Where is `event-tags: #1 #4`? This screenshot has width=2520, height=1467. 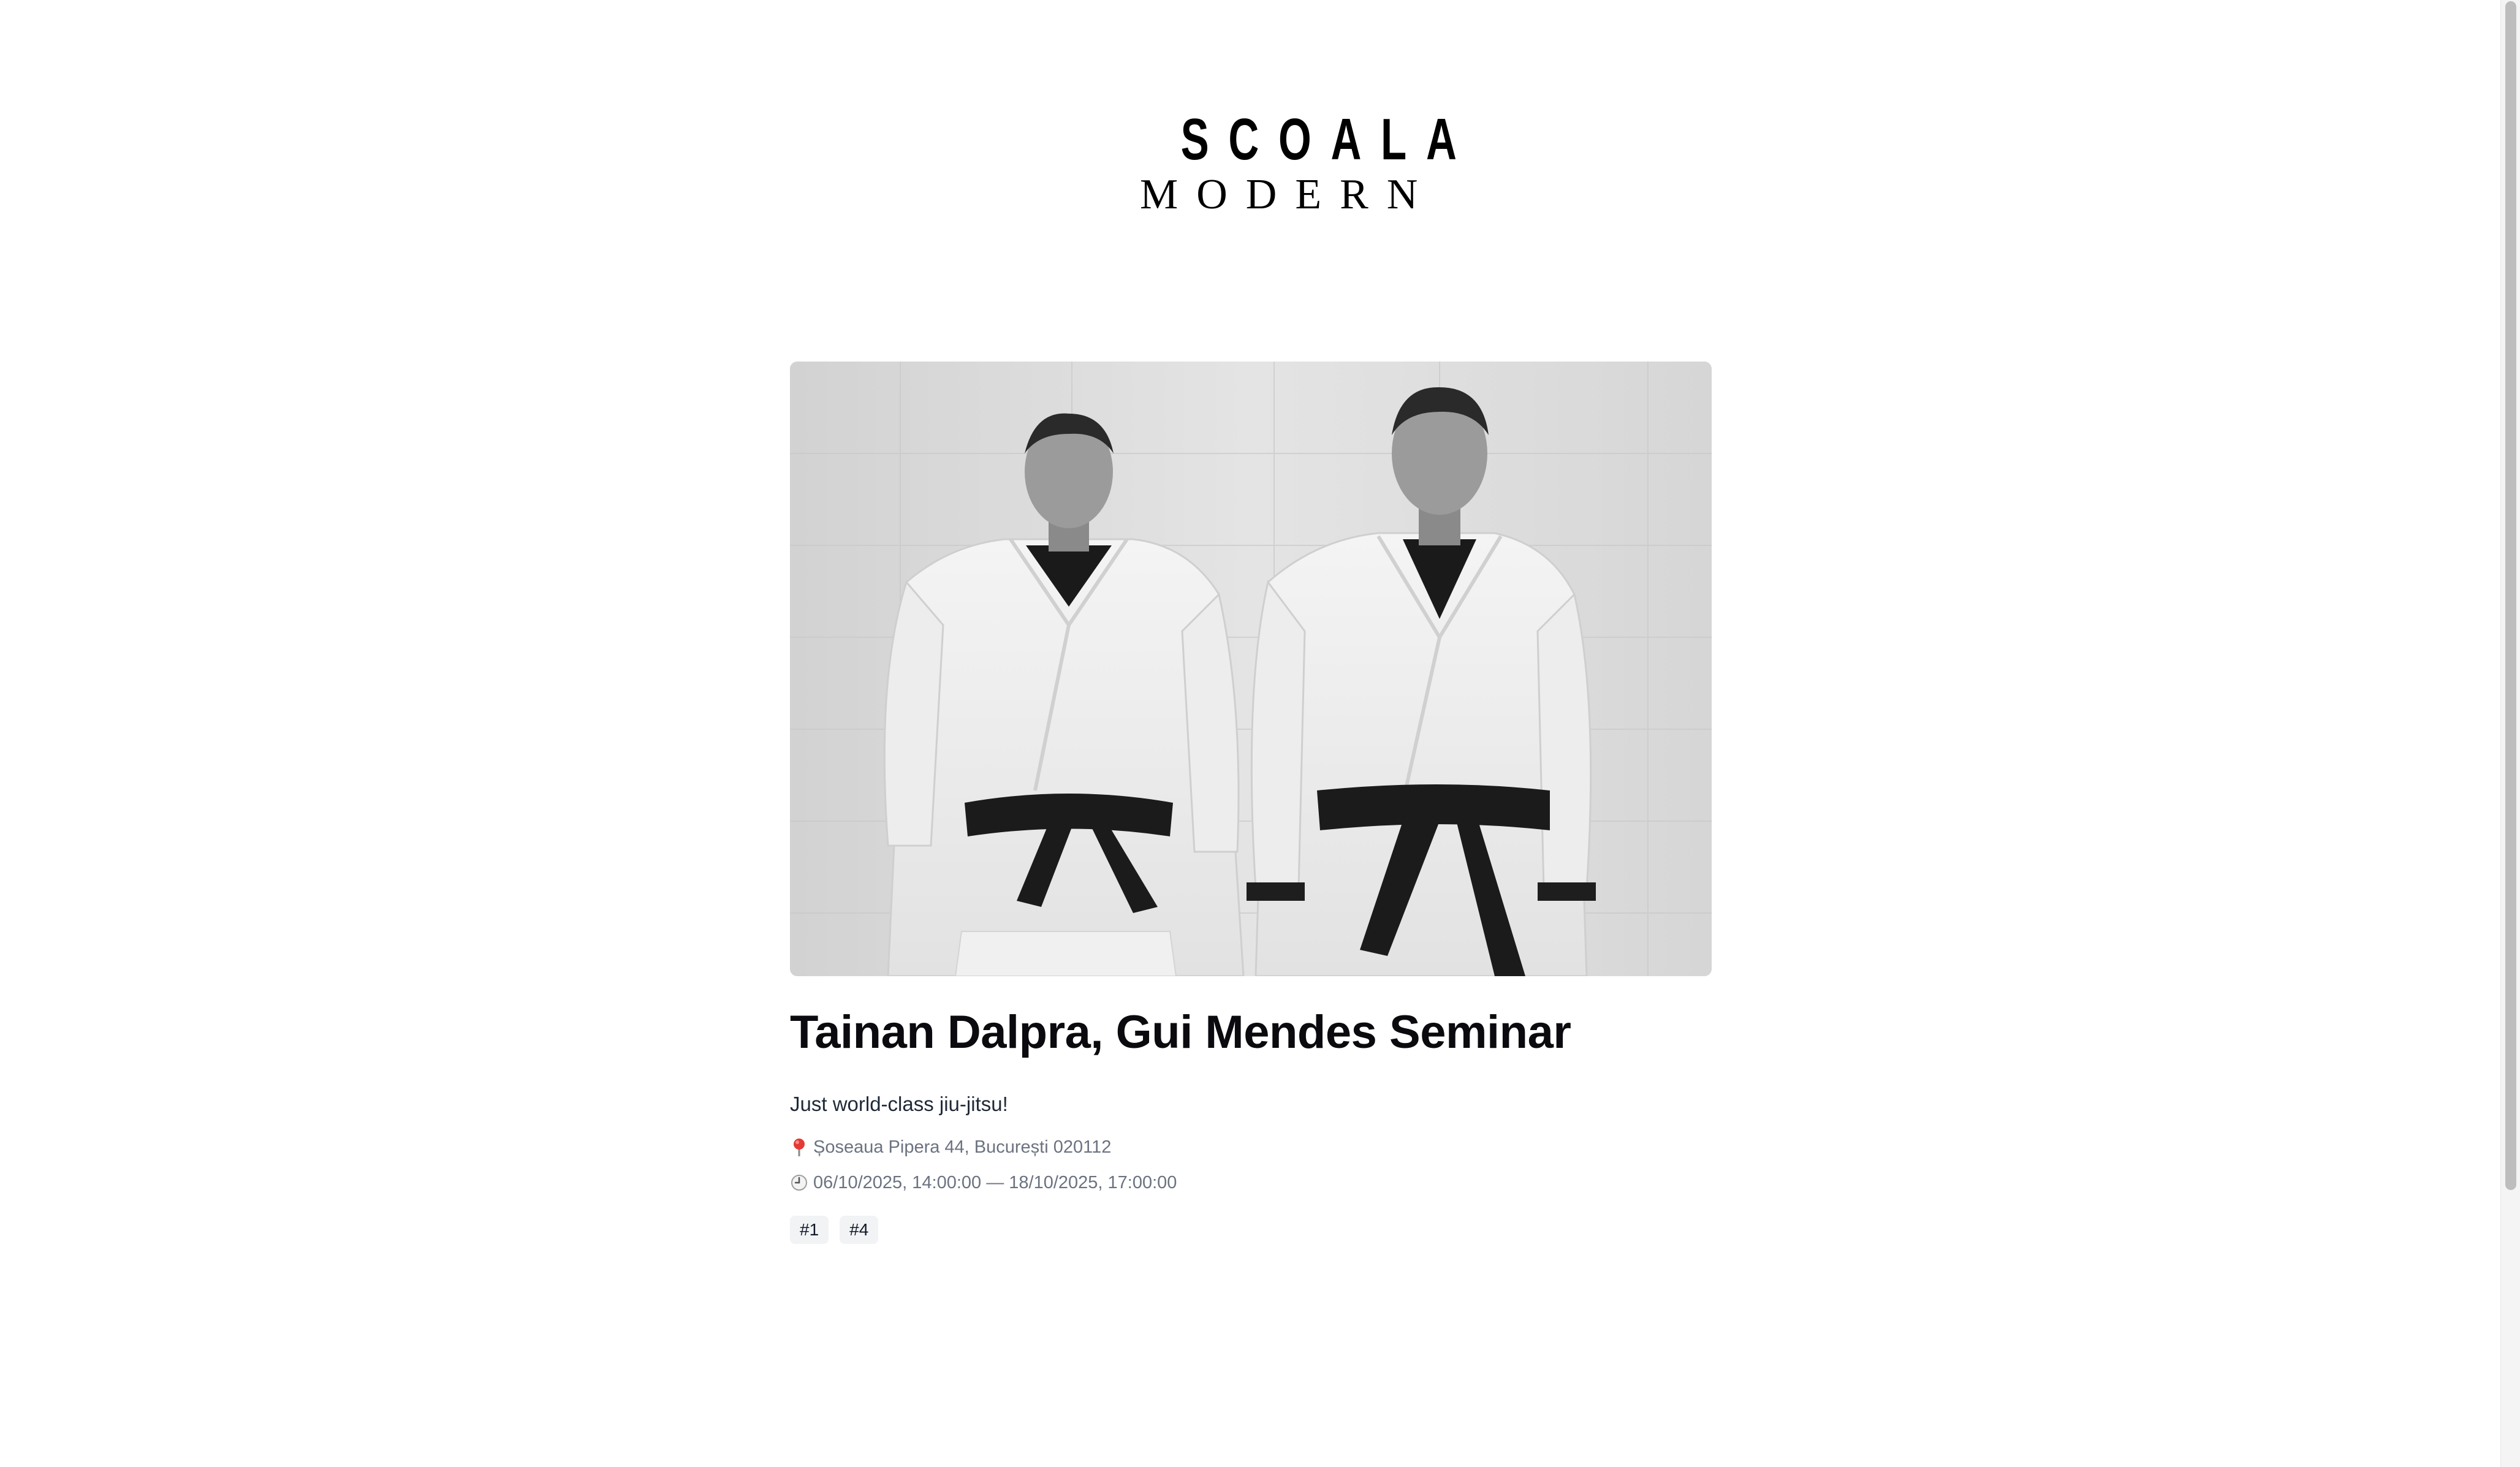 event-tags: #1 #4 is located at coordinates (1251, 1230).